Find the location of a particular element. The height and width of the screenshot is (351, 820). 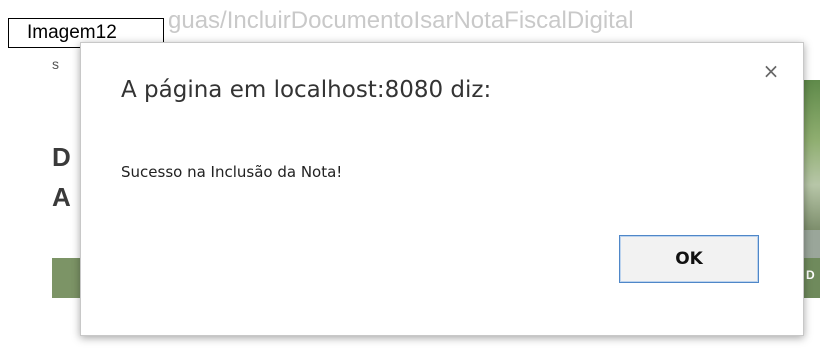

background-left-green-bar is located at coordinates (66, 278).